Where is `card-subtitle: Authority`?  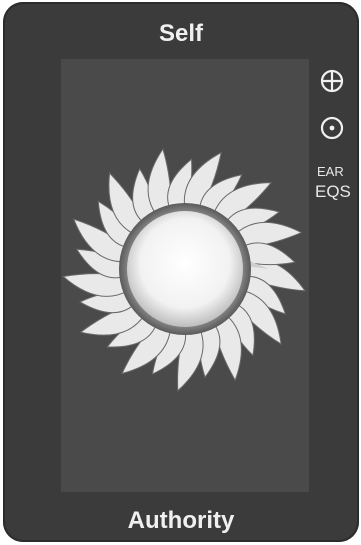
card-subtitle: Authority is located at coordinates (181, 520).